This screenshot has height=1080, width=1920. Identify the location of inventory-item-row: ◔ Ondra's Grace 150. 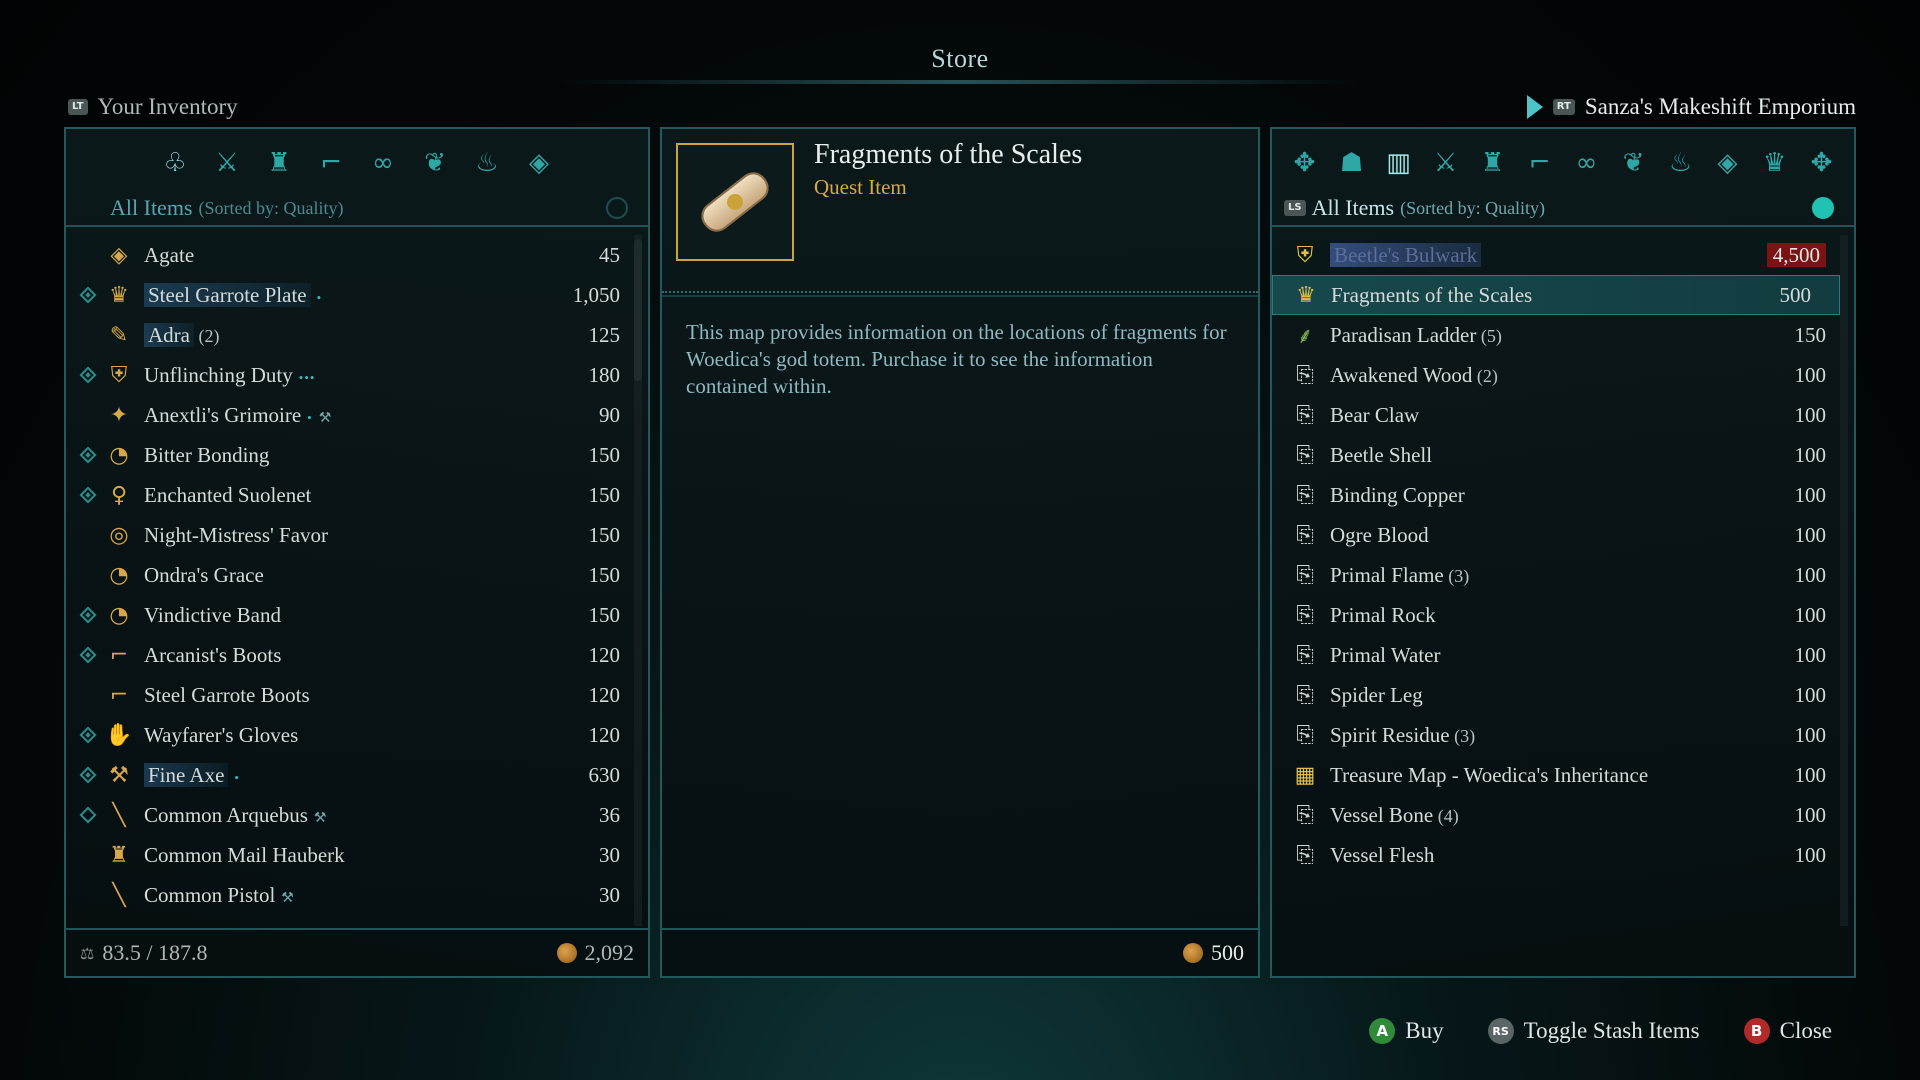
(357, 575).